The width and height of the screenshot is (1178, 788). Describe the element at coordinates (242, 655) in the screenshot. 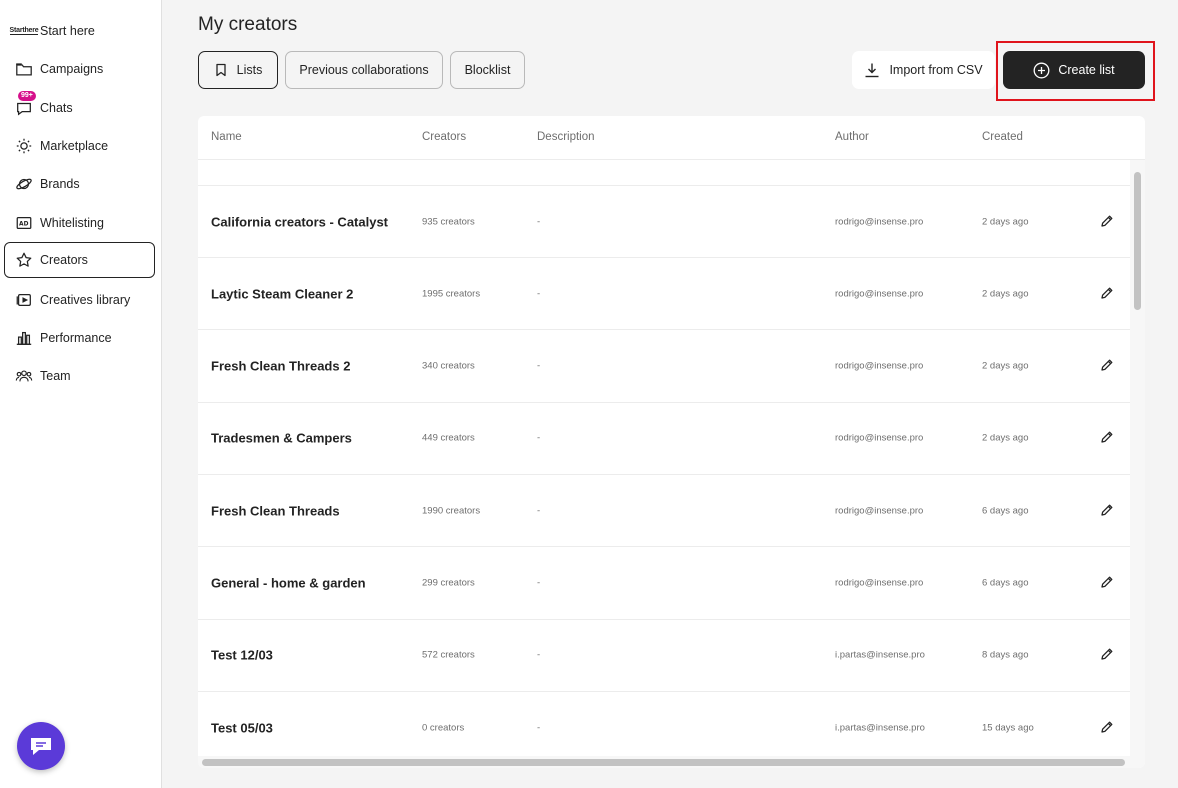

I see `list-name: Test 12/03` at that location.